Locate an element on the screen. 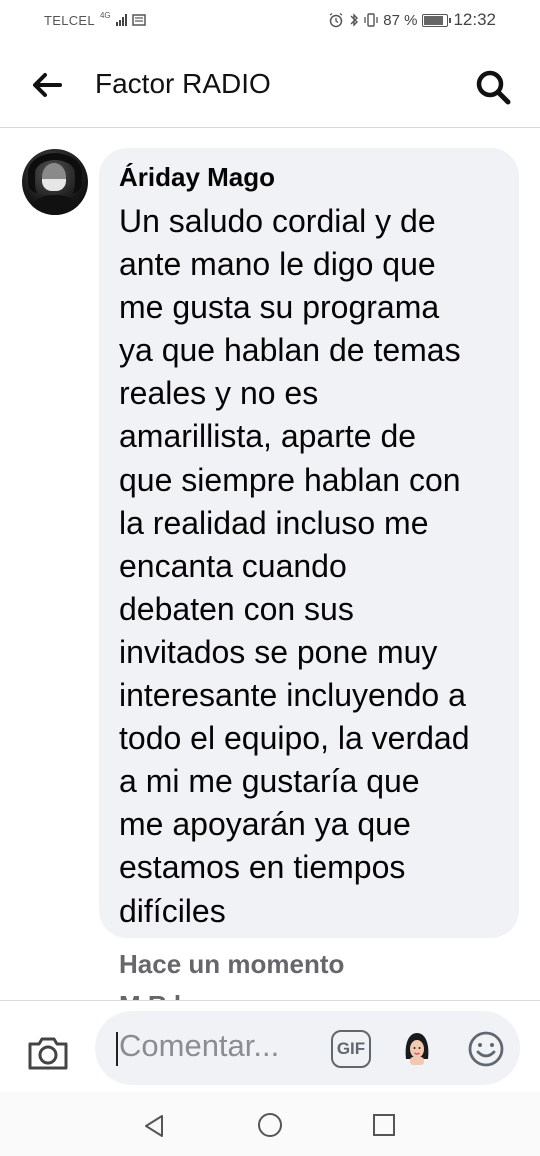 Image resolution: width=540 pixels, height=1156 pixels. comment-line: difíciles is located at coordinates (172, 910).